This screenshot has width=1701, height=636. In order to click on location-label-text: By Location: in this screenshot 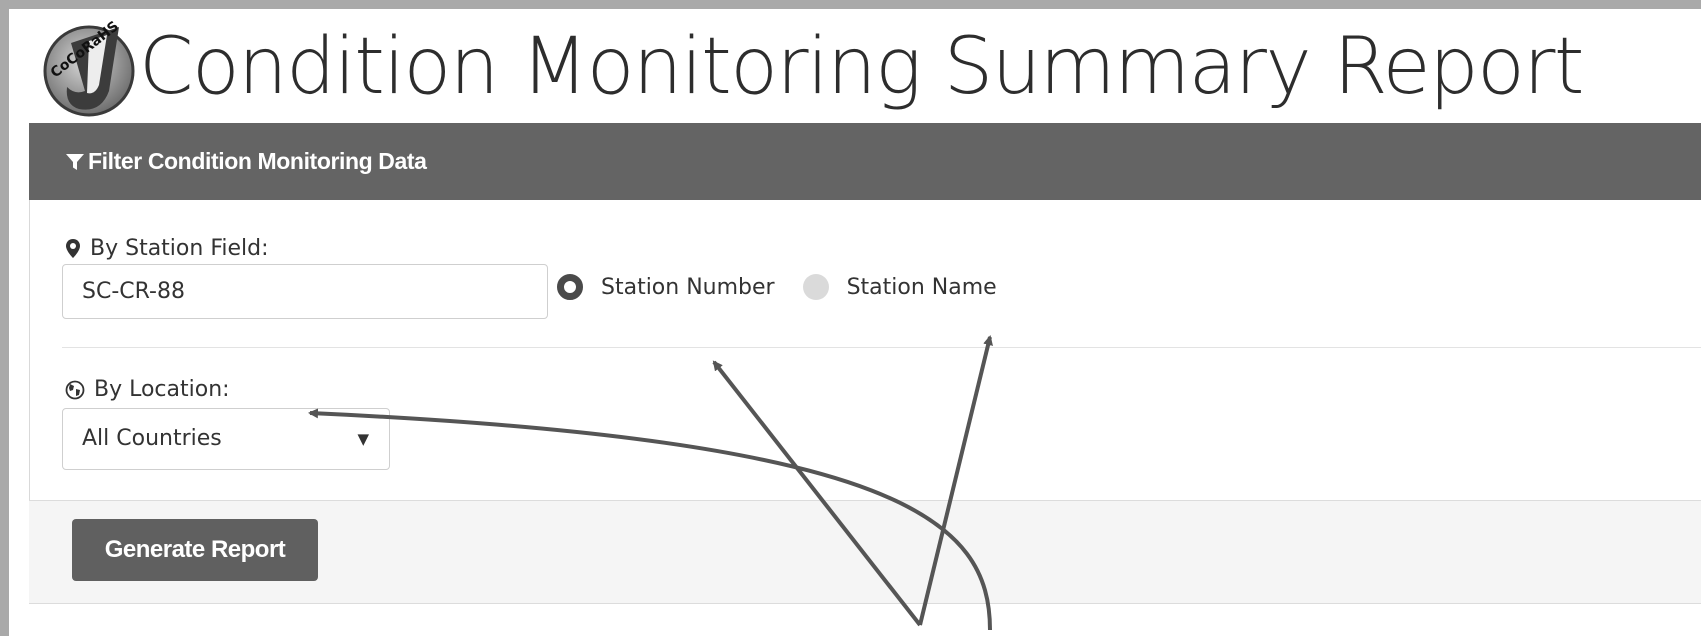, I will do `click(162, 389)`.